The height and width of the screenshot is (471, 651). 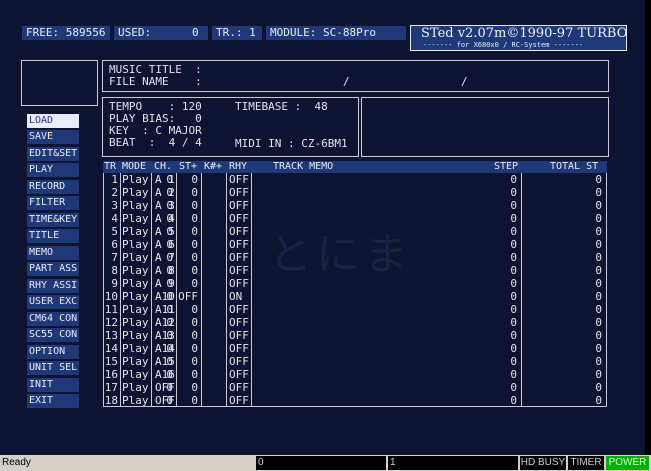 What do you see at coordinates (195, 32) in the screenshot?
I see `used-value: 0` at bounding box center [195, 32].